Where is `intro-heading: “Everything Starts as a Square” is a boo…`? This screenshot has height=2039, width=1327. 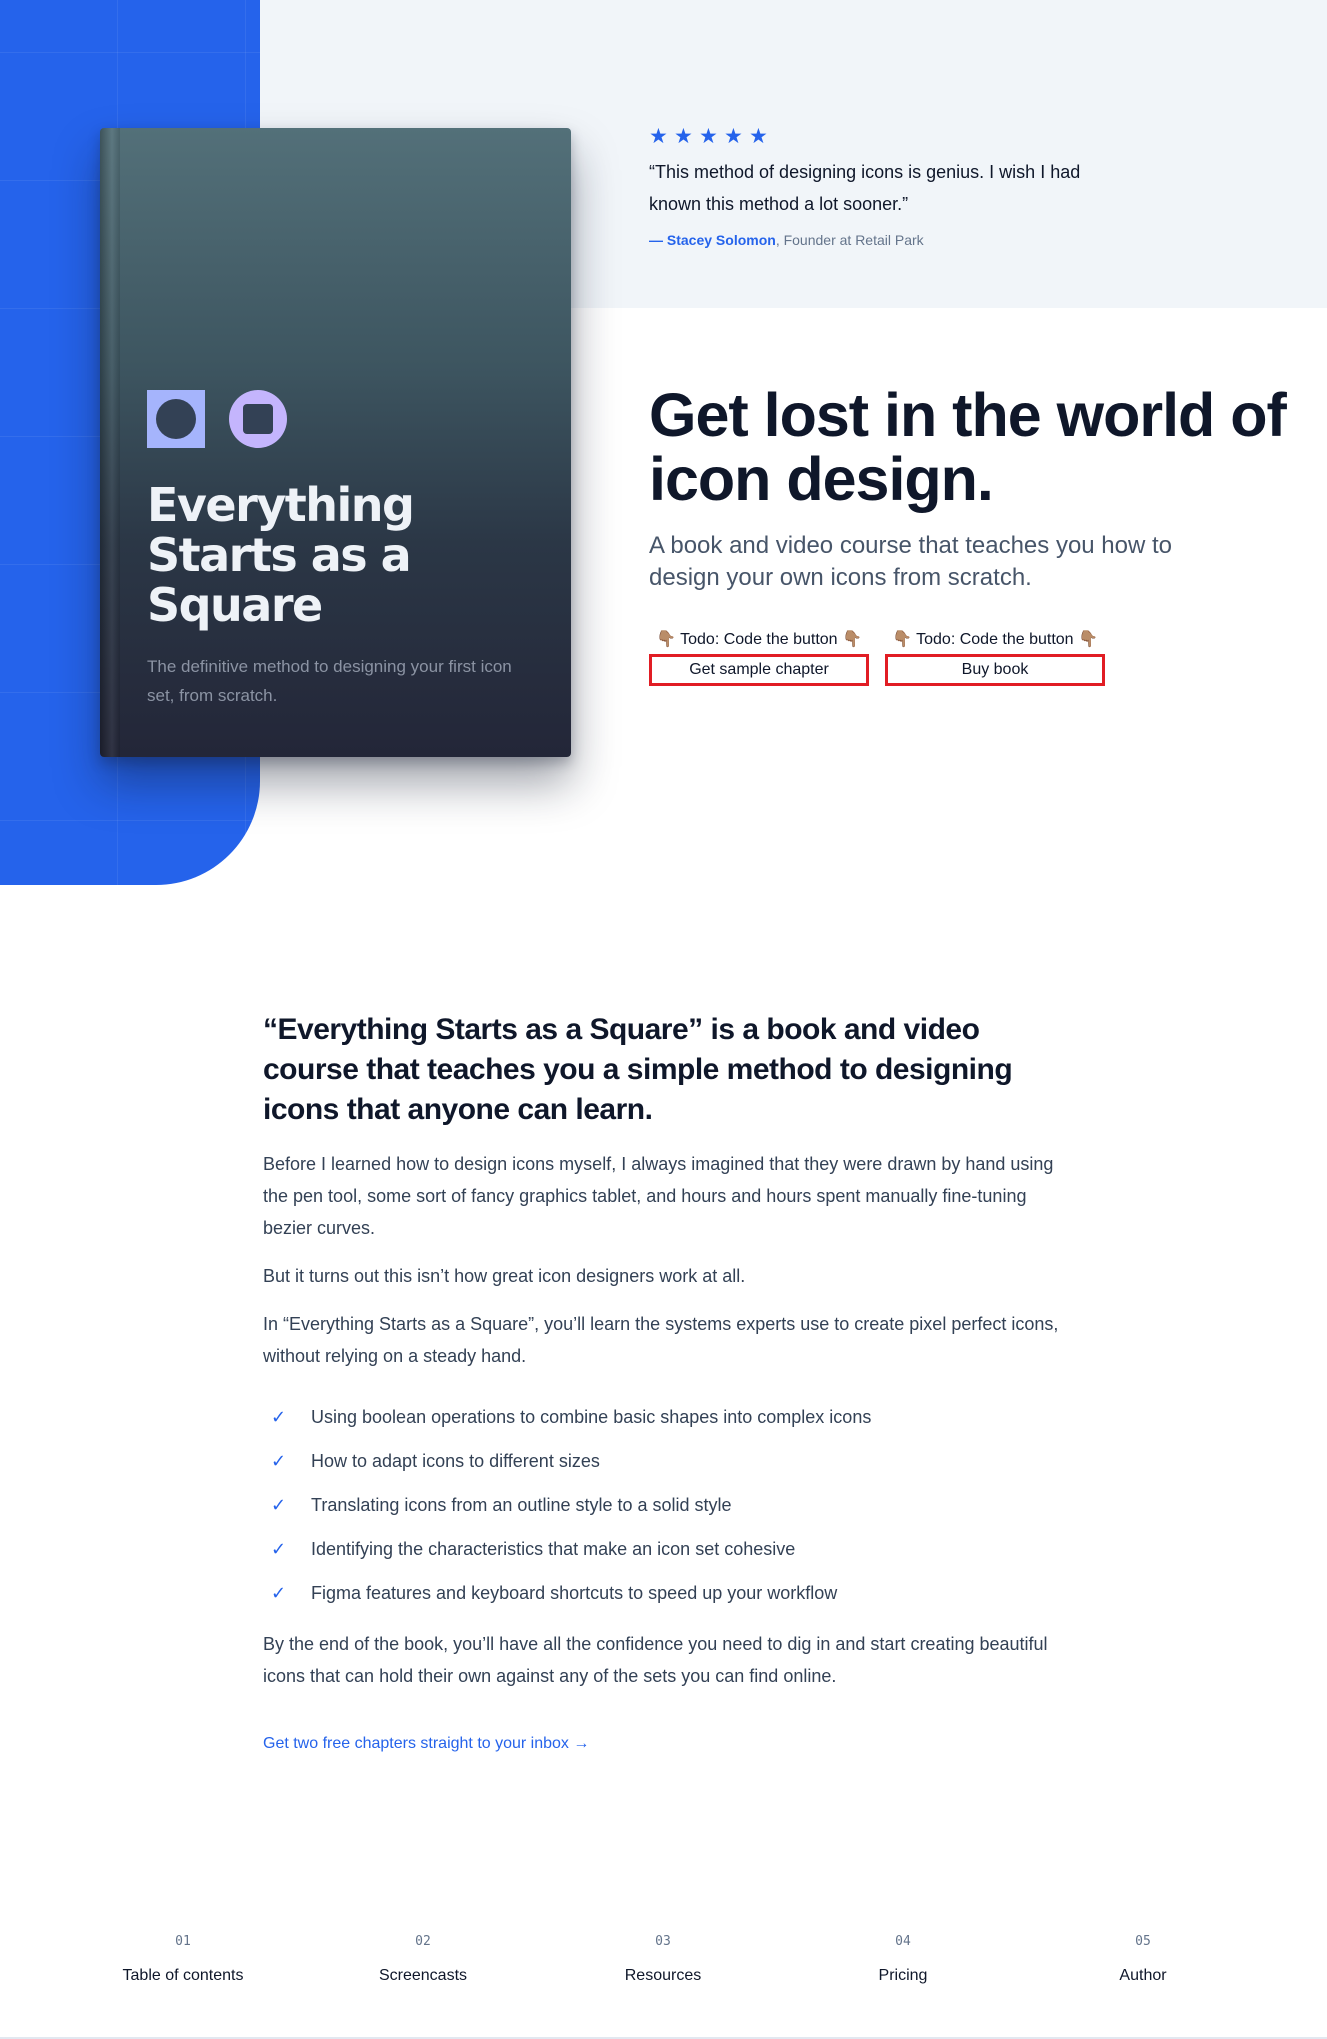
intro-heading: “Everything Starts as a Square” is a boo… is located at coordinates (638, 1069).